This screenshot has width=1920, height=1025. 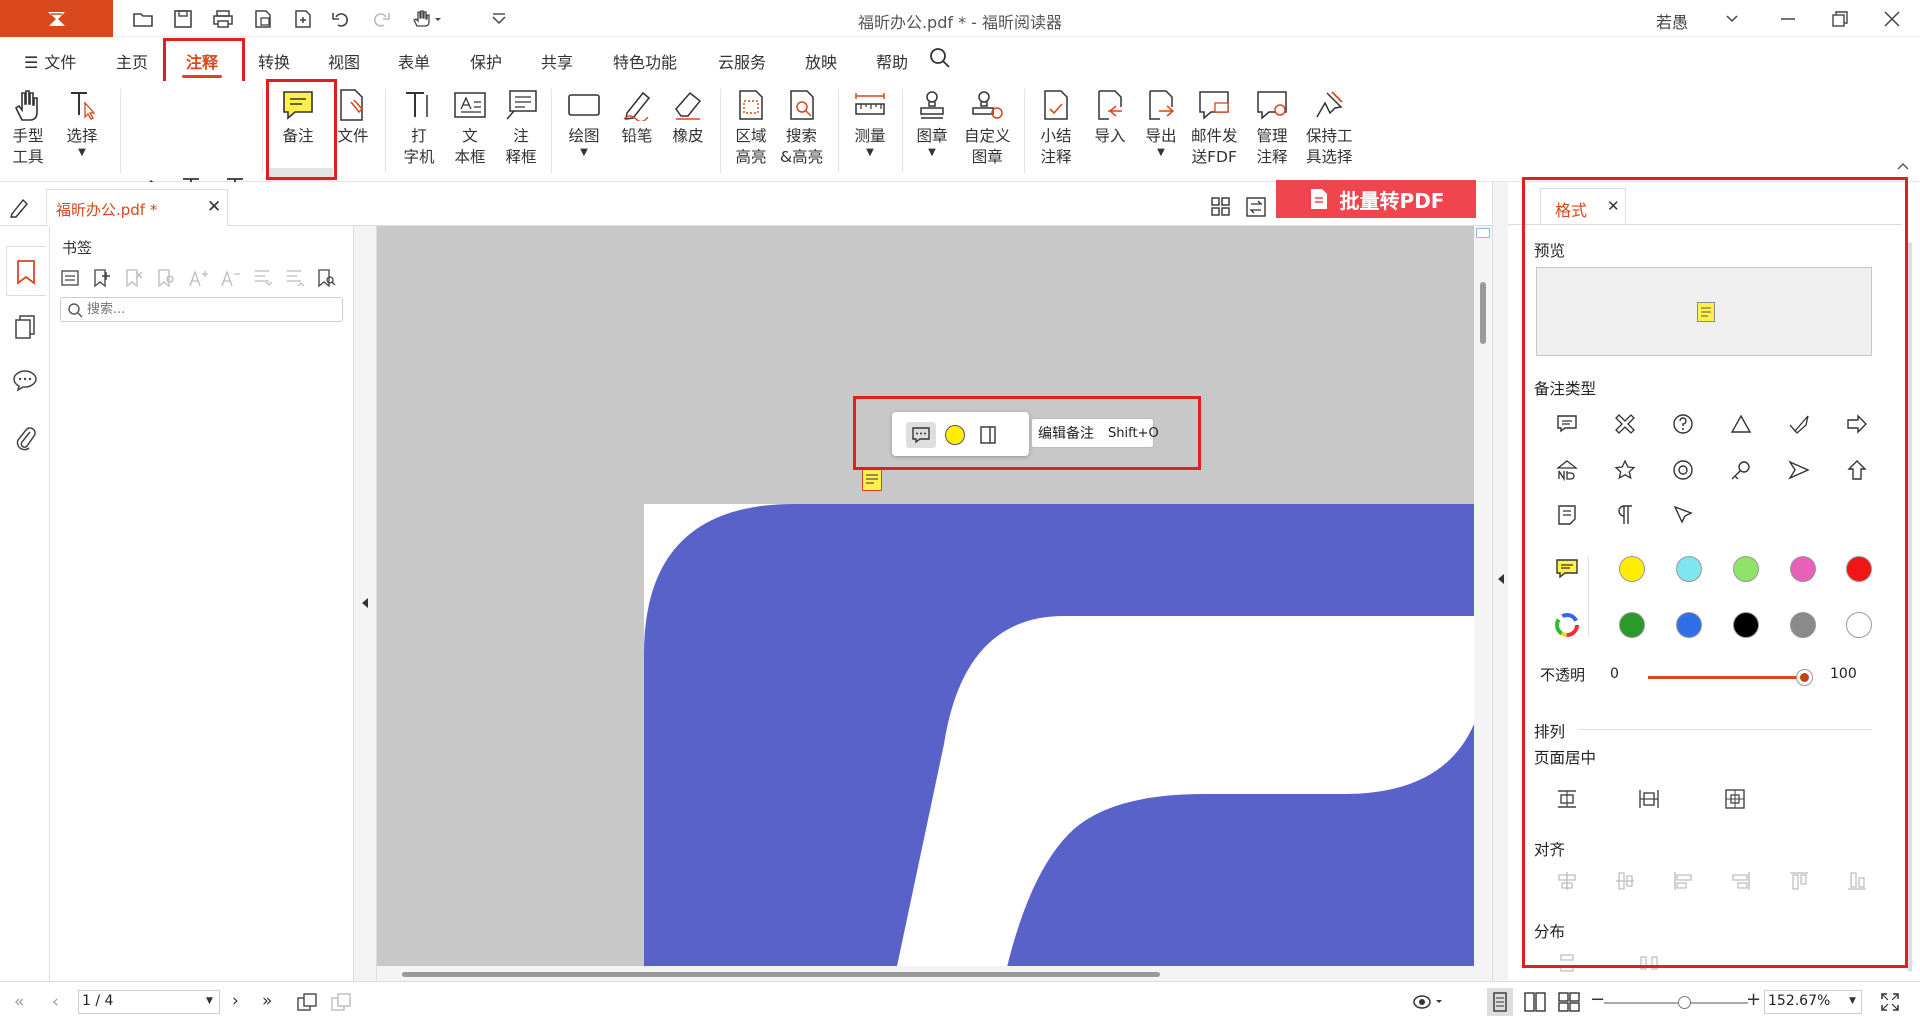 I want to click on horizontal-scrollbar, so click(x=934, y=973).